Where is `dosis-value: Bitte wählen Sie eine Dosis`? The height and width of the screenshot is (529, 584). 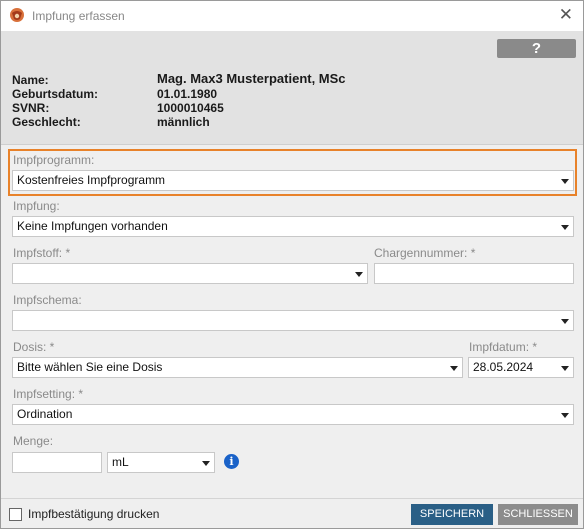 dosis-value: Bitte wählen Sie eine Dosis is located at coordinates (90, 367).